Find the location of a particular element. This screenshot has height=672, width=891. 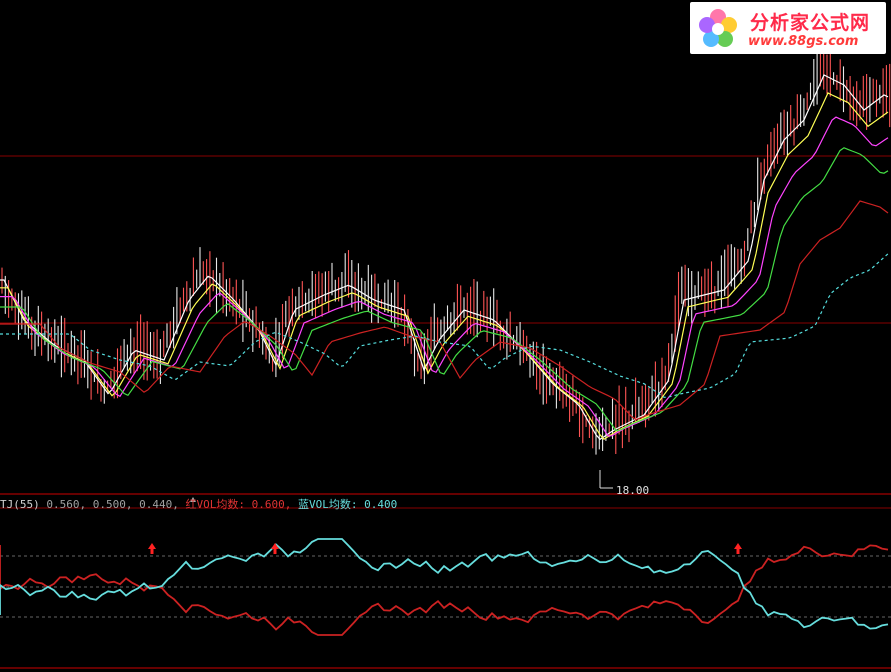

red-vol-value: 0.600, is located at coordinates (271, 504).